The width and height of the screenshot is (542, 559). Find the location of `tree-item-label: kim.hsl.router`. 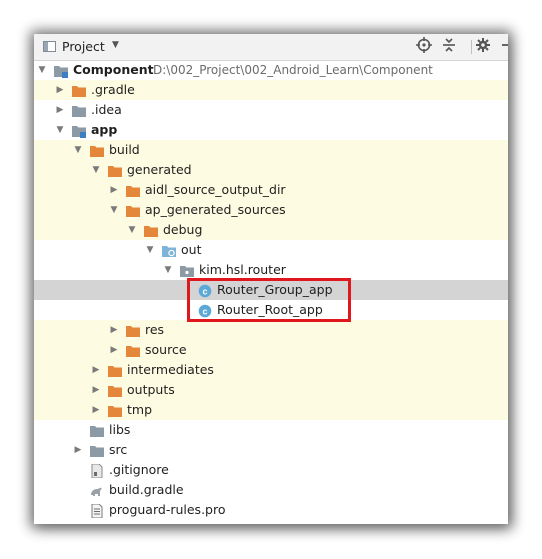

tree-item-label: kim.hsl.router is located at coordinates (242, 269).